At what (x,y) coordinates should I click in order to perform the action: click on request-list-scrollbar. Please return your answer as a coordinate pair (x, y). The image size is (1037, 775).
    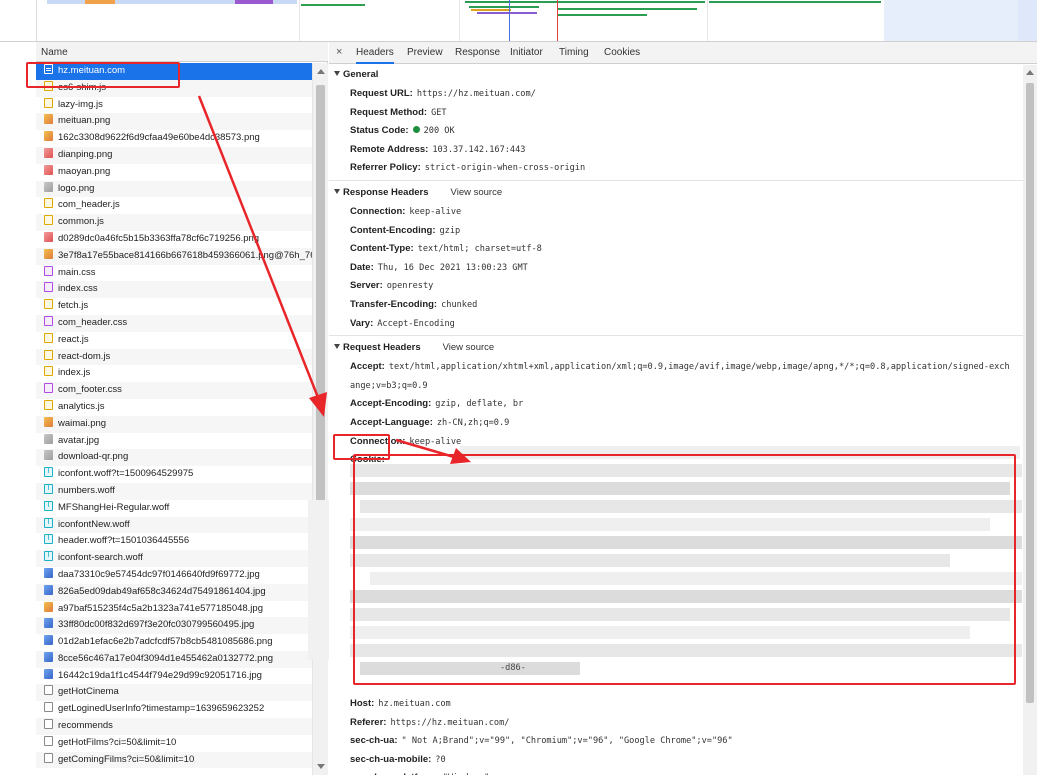
    Looking at the image, I should click on (320, 419).